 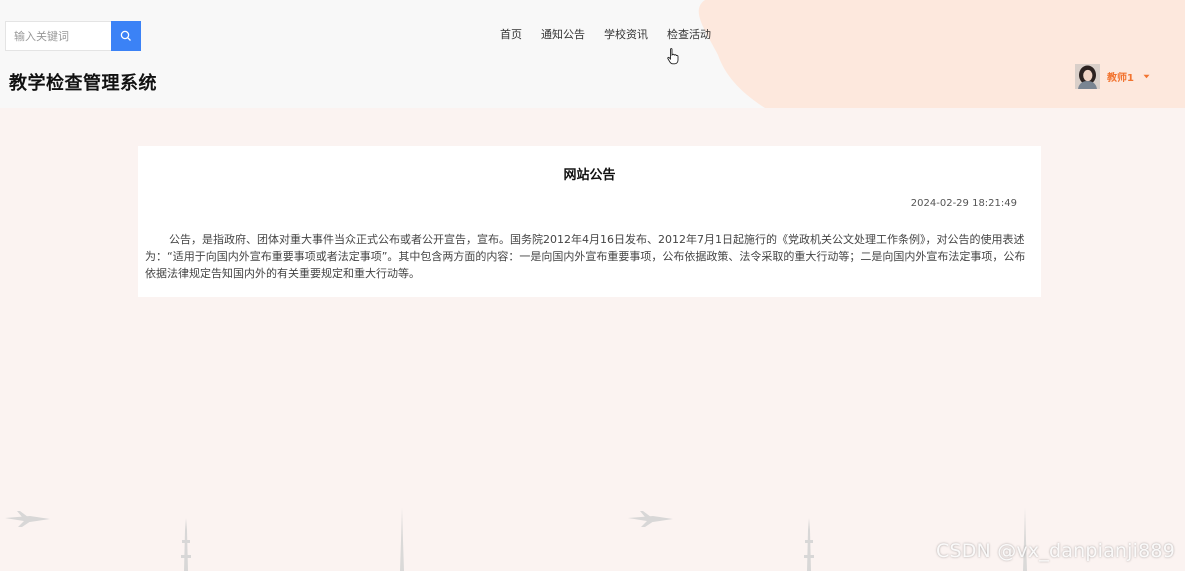 What do you see at coordinates (1120, 78) in the screenshot?
I see `user-name: 教师1` at bounding box center [1120, 78].